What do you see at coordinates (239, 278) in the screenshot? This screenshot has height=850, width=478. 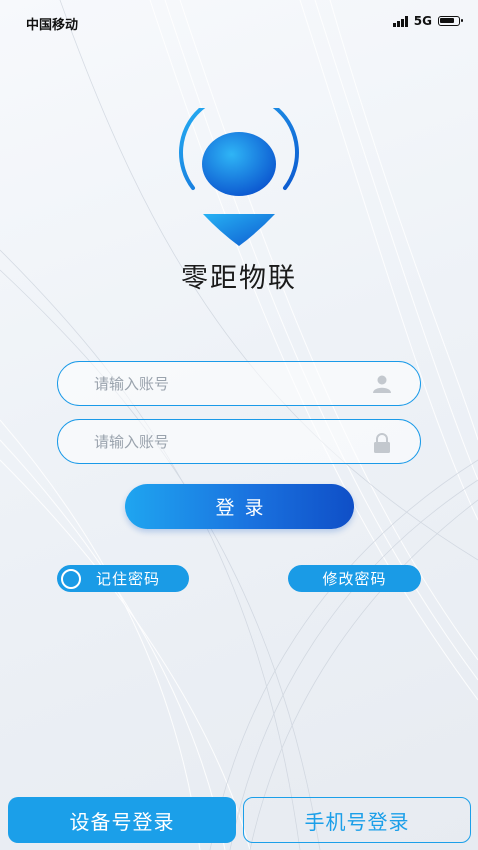 I see `app-title: 零距物联` at bounding box center [239, 278].